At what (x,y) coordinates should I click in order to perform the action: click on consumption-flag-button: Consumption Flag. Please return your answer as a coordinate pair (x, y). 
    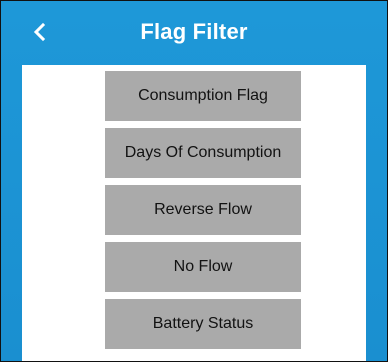
    Looking at the image, I should click on (203, 96).